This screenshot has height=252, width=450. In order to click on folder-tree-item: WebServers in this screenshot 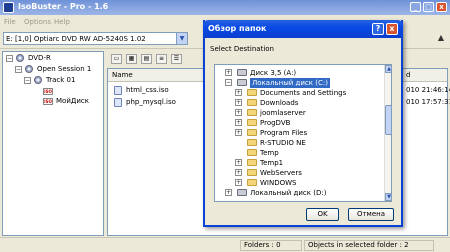, I will do `click(281, 173)`.